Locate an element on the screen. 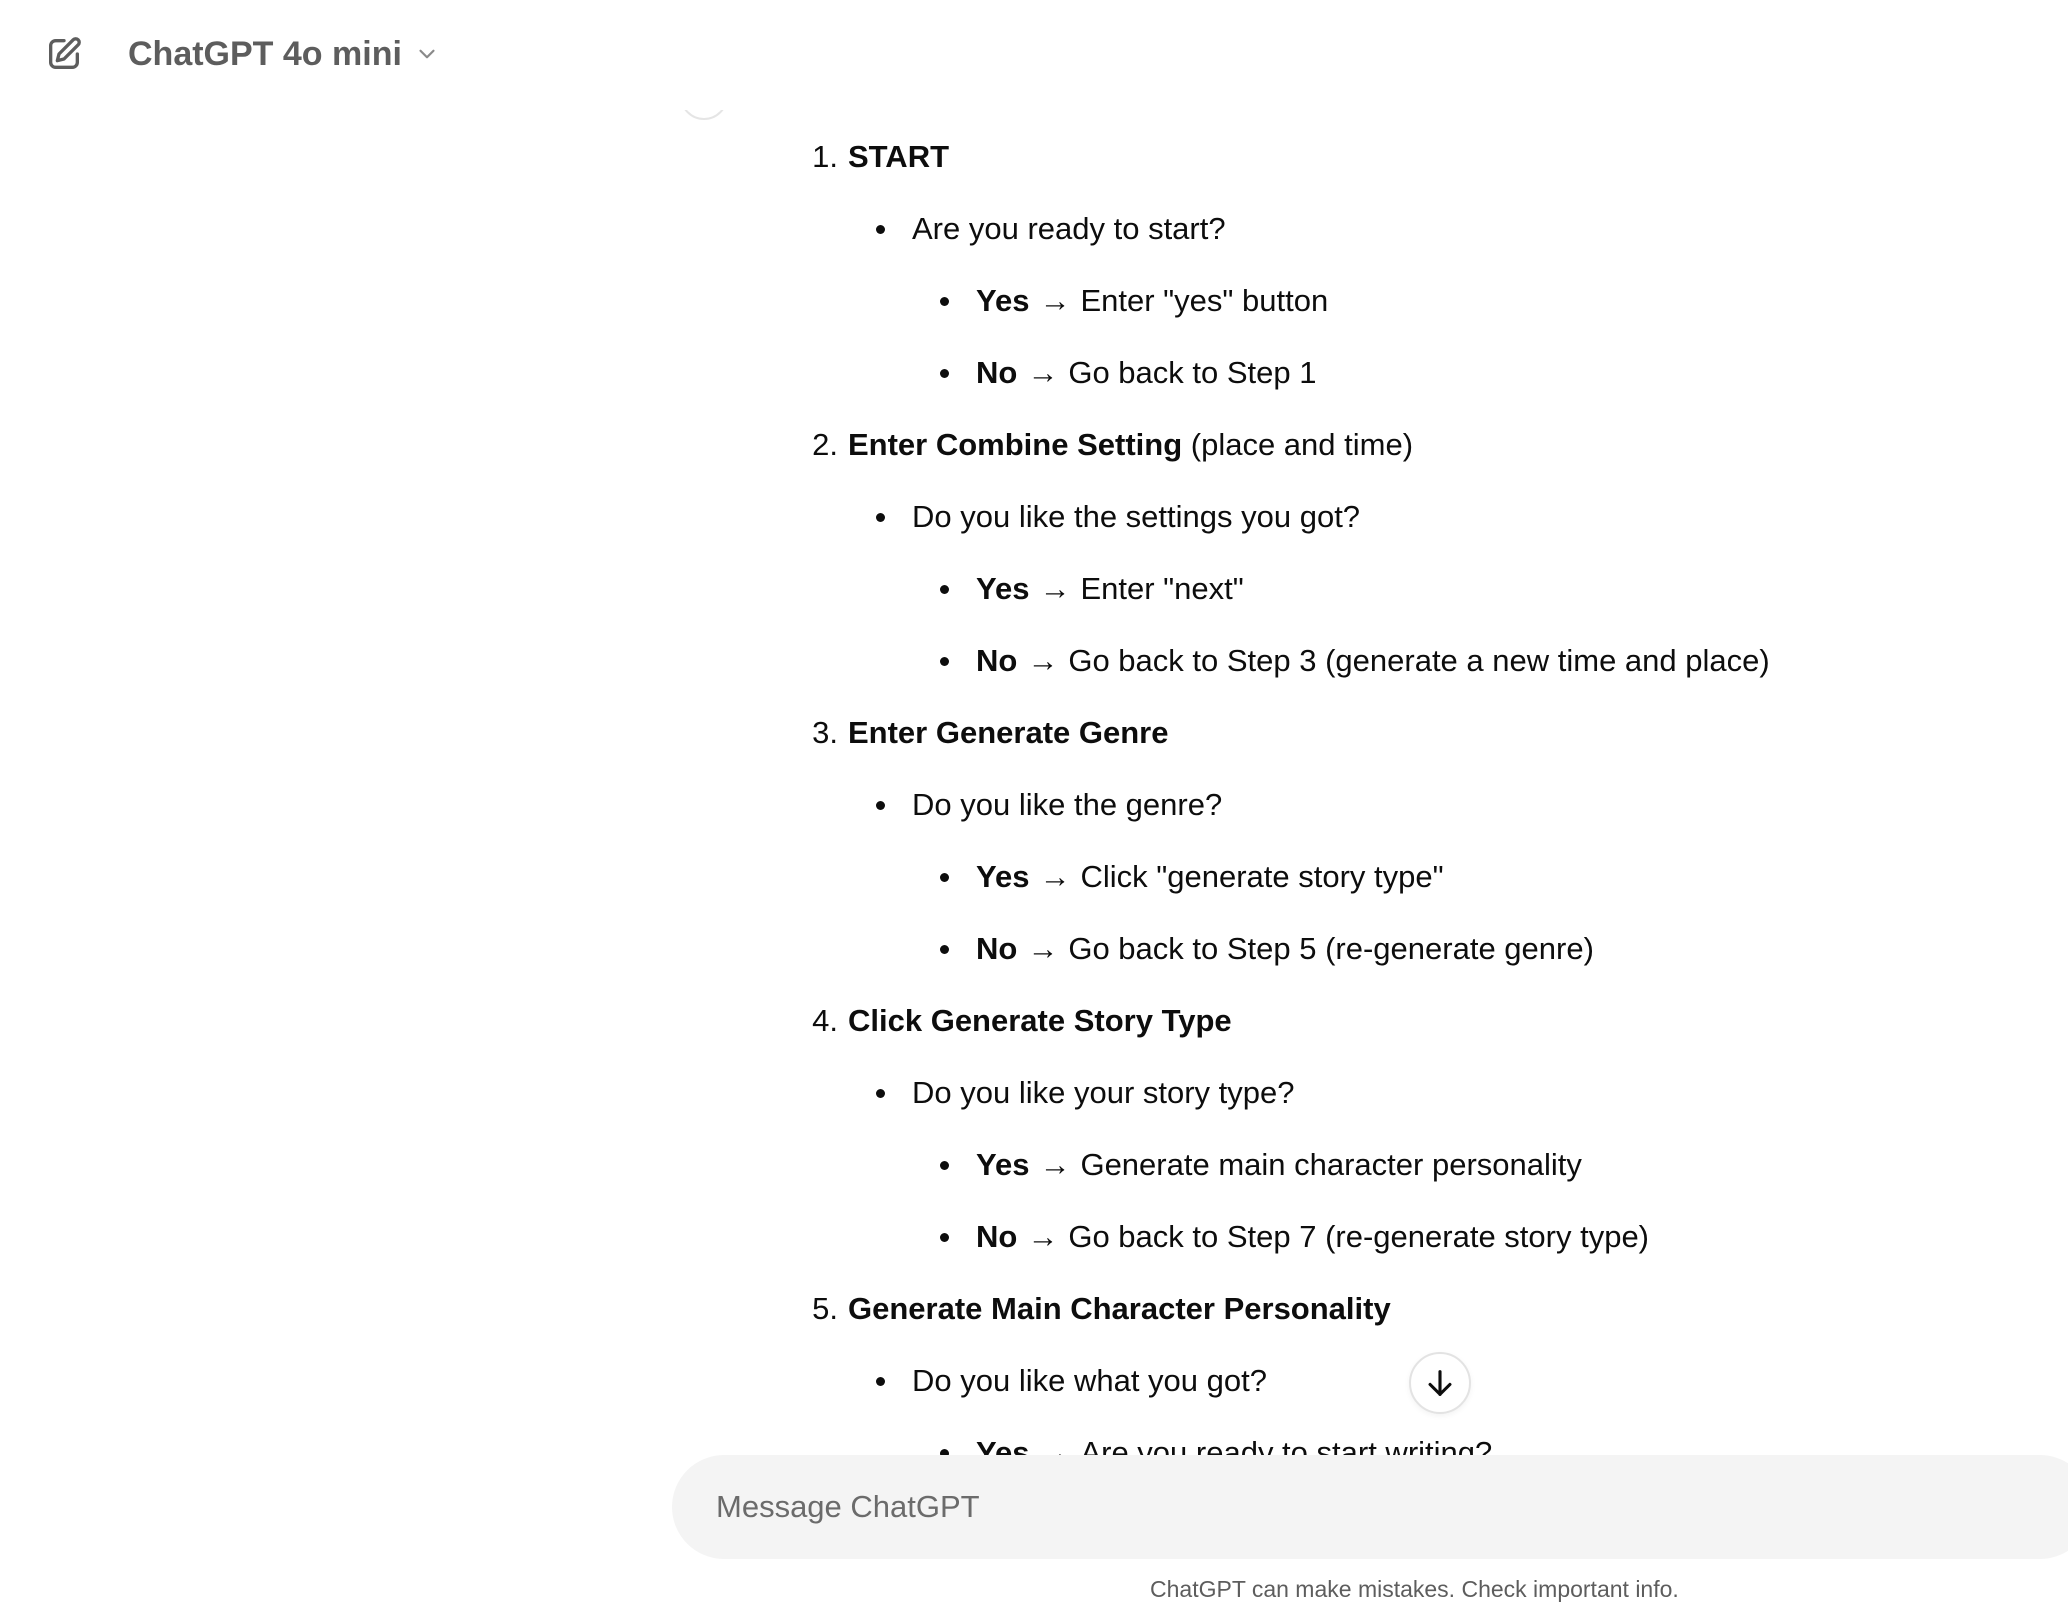 The image size is (2068, 1622). list-item-yes: Yes → Enter "yes" button is located at coordinates (1134, 301).